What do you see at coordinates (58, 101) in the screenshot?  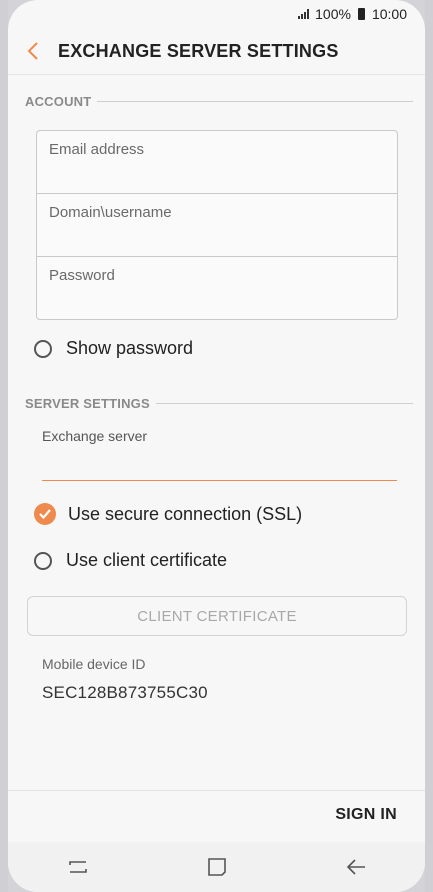 I see `section-title: ACCOUNT` at bounding box center [58, 101].